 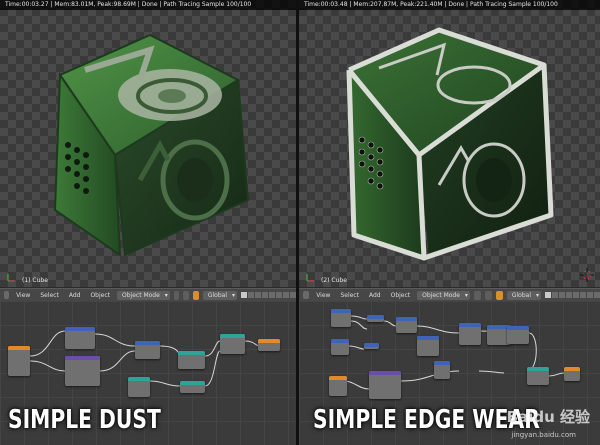 What do you see at coordinates (543, 435) in the screenshot?
I see `watermark-url: jingyan.baidu.com` at bounding box center [543, 435].